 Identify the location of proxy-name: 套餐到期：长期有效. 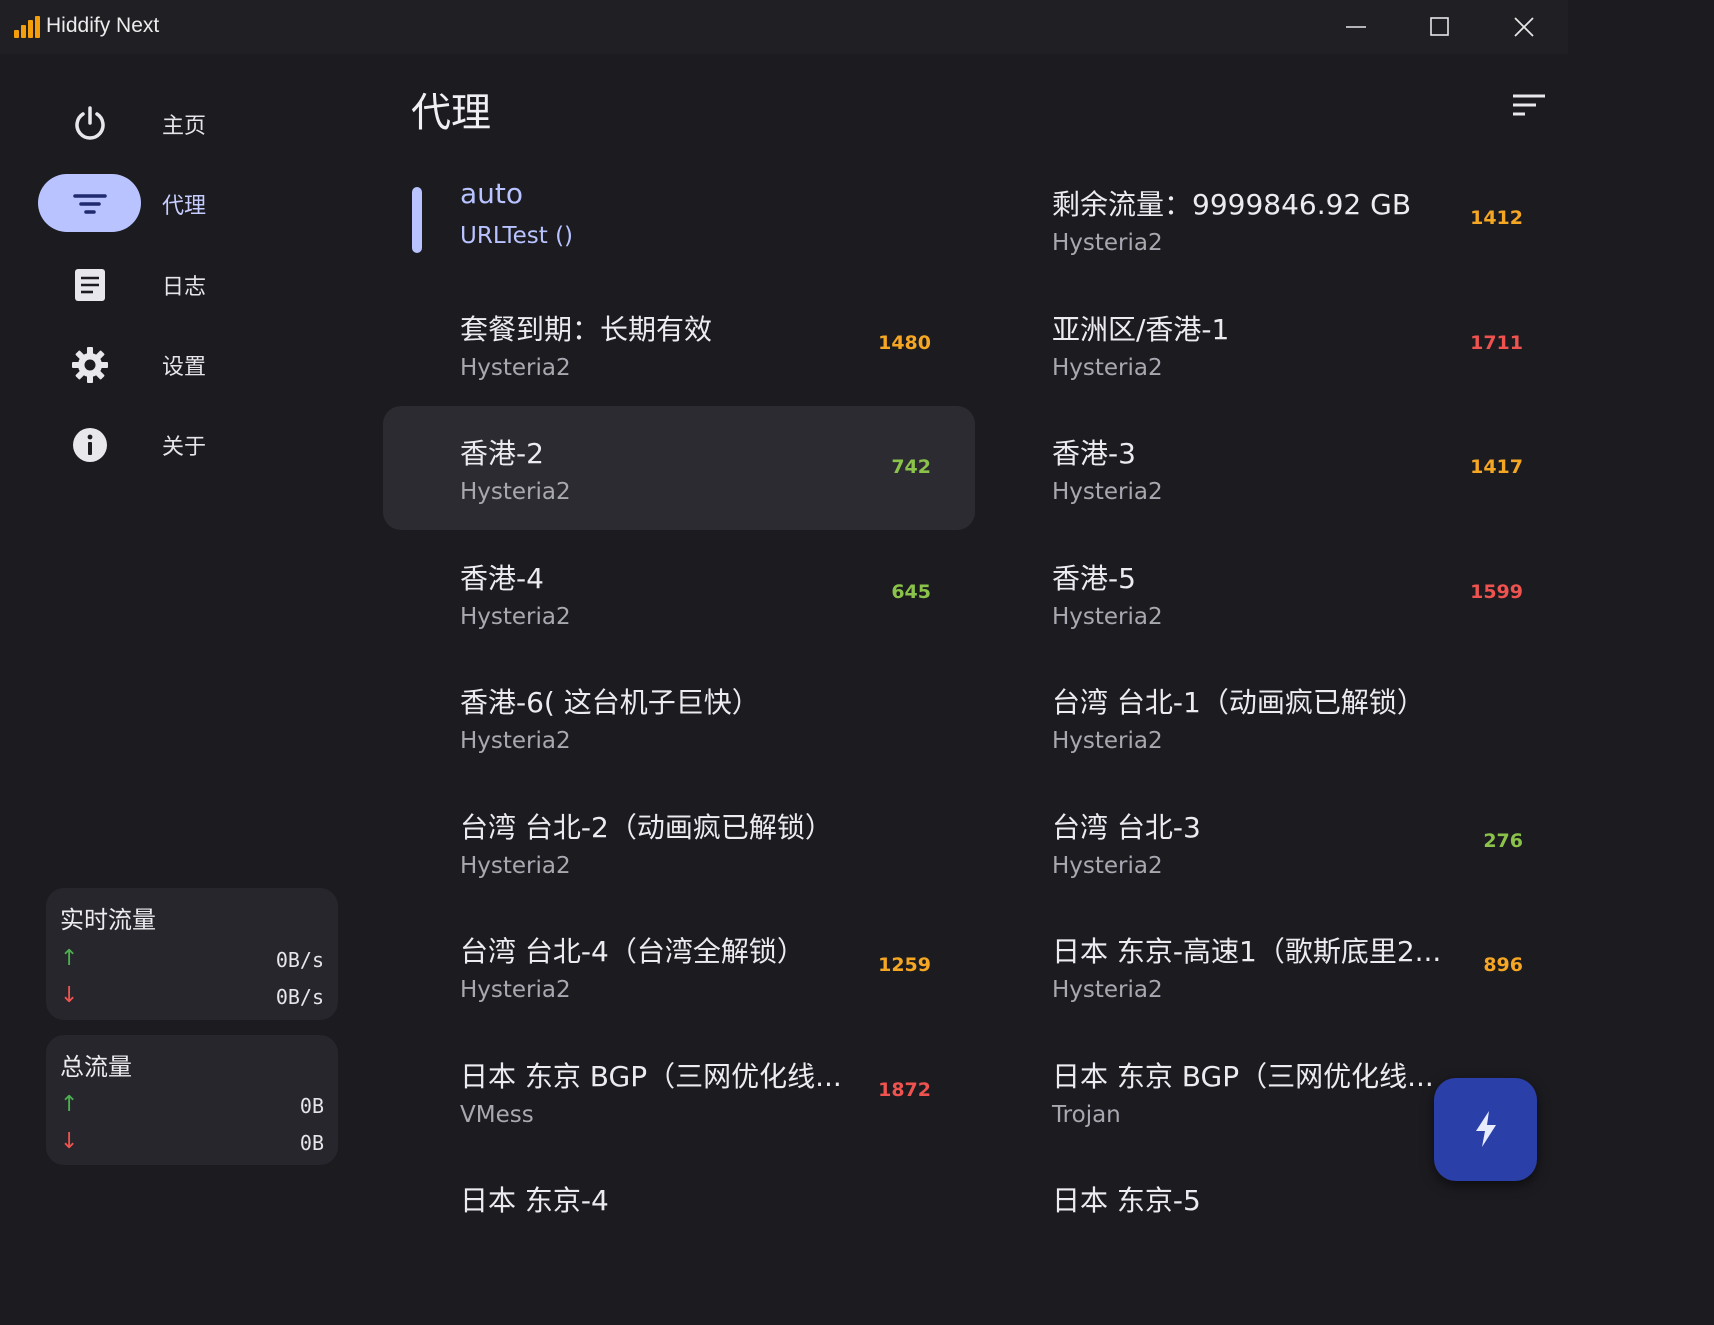
(586, 329).